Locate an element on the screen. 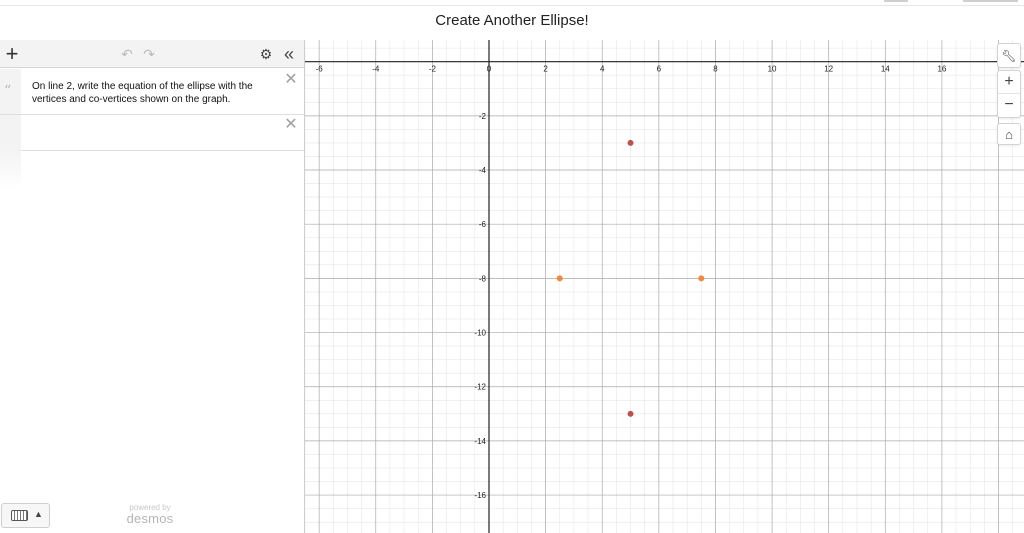  y-tick-label: -12 is located at coordinates (480, 387).